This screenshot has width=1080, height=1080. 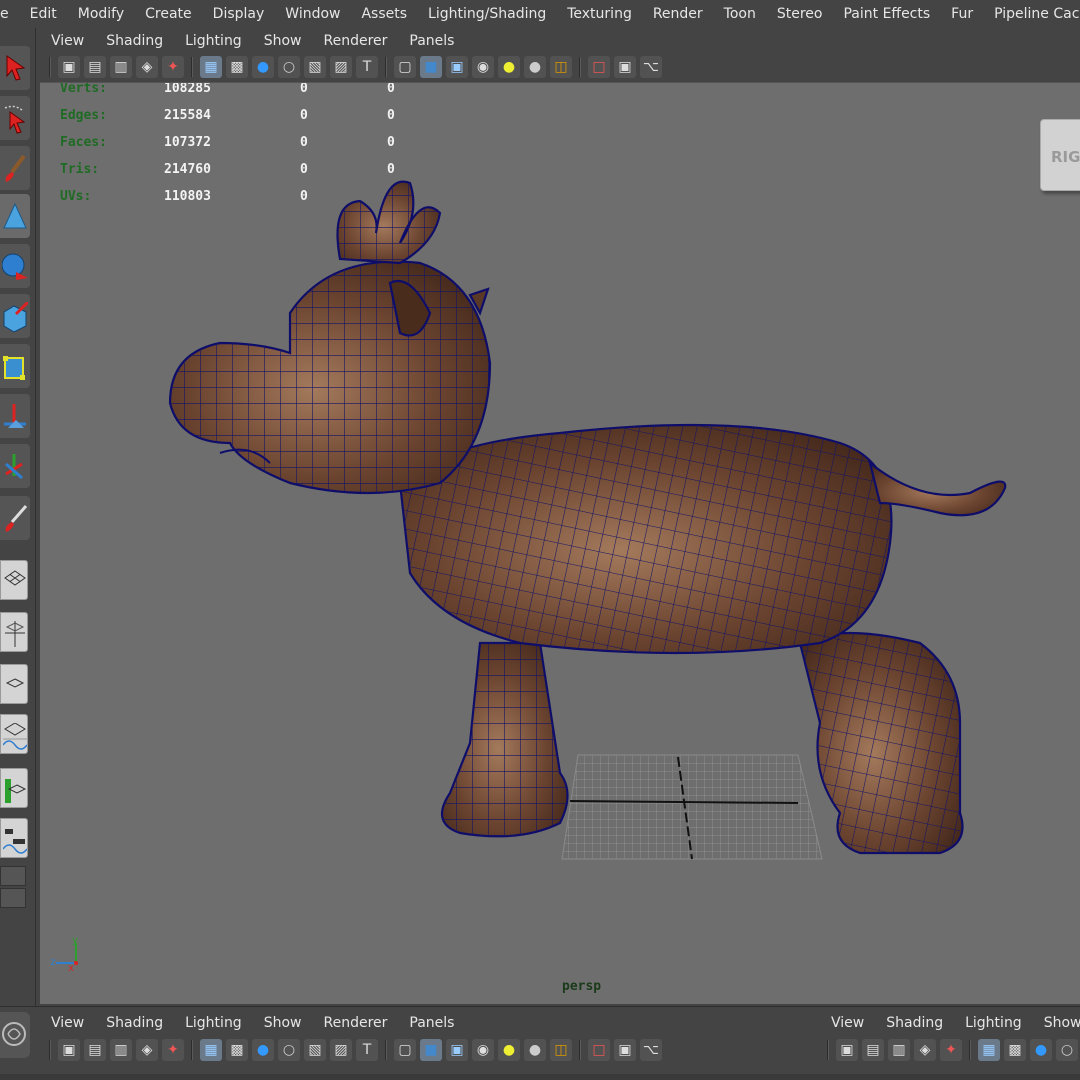 I want to click on main-menu-item-2: Modify, so click(x=100, y=14).